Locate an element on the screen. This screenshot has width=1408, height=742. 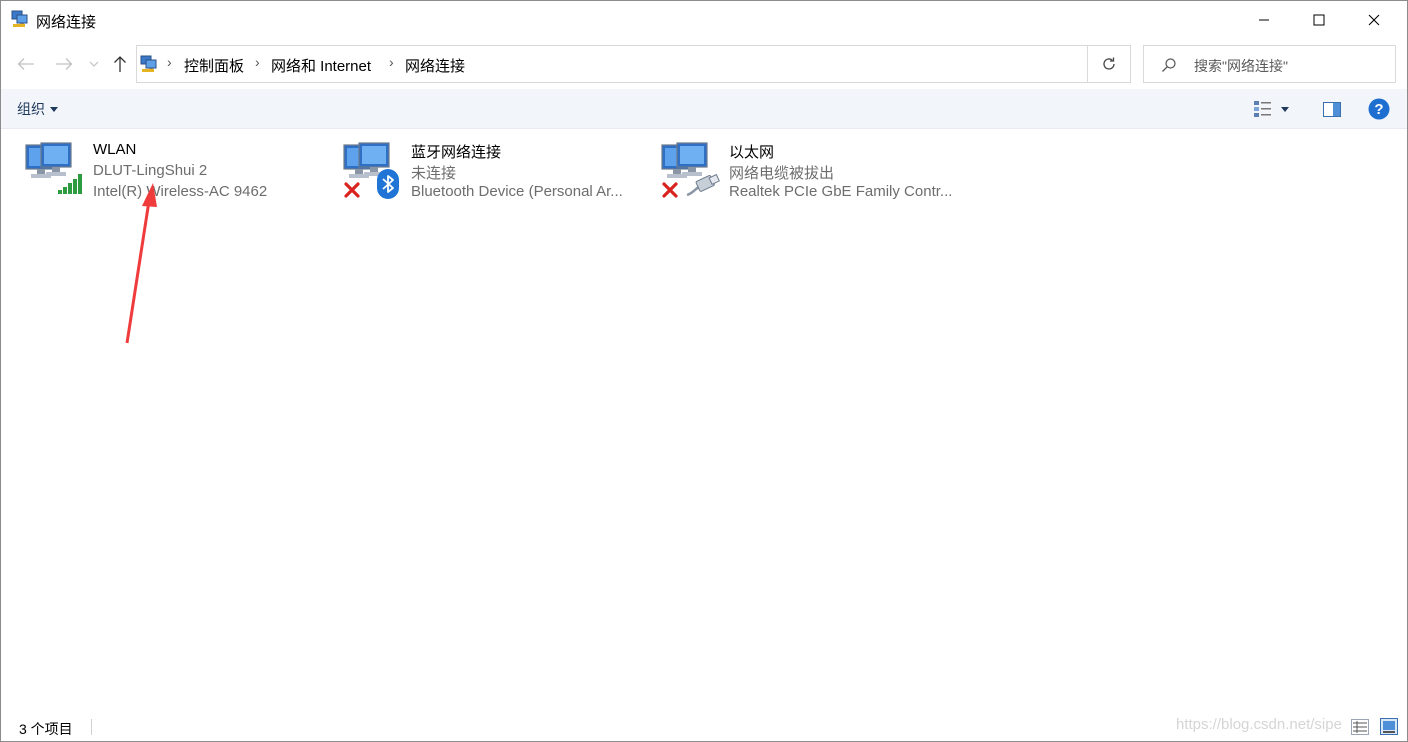
large-icons-view-icon is located at coordinates (1389, 726).